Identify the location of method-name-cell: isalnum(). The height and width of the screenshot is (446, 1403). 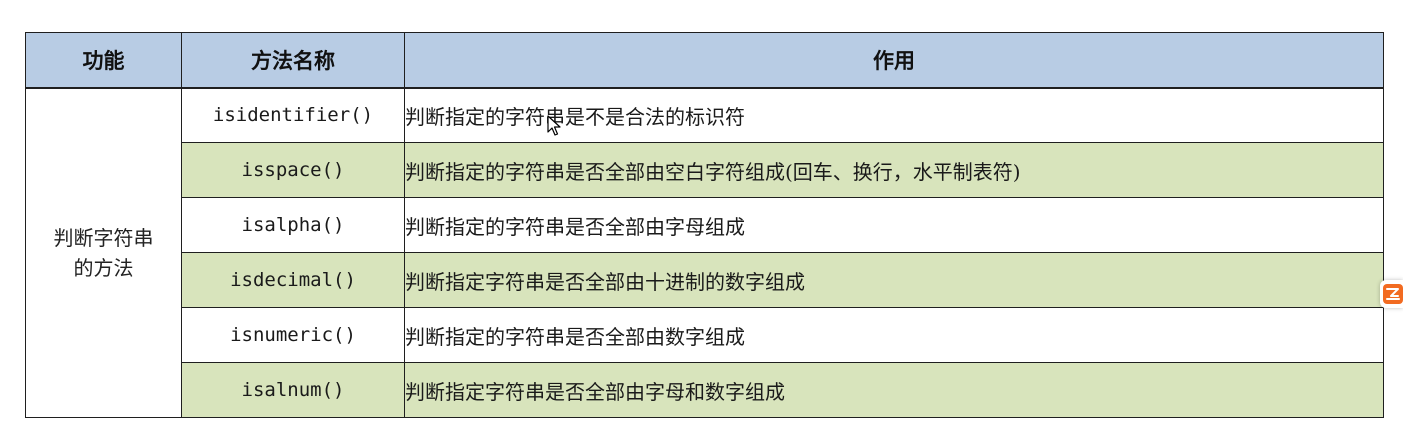
(293, 390).